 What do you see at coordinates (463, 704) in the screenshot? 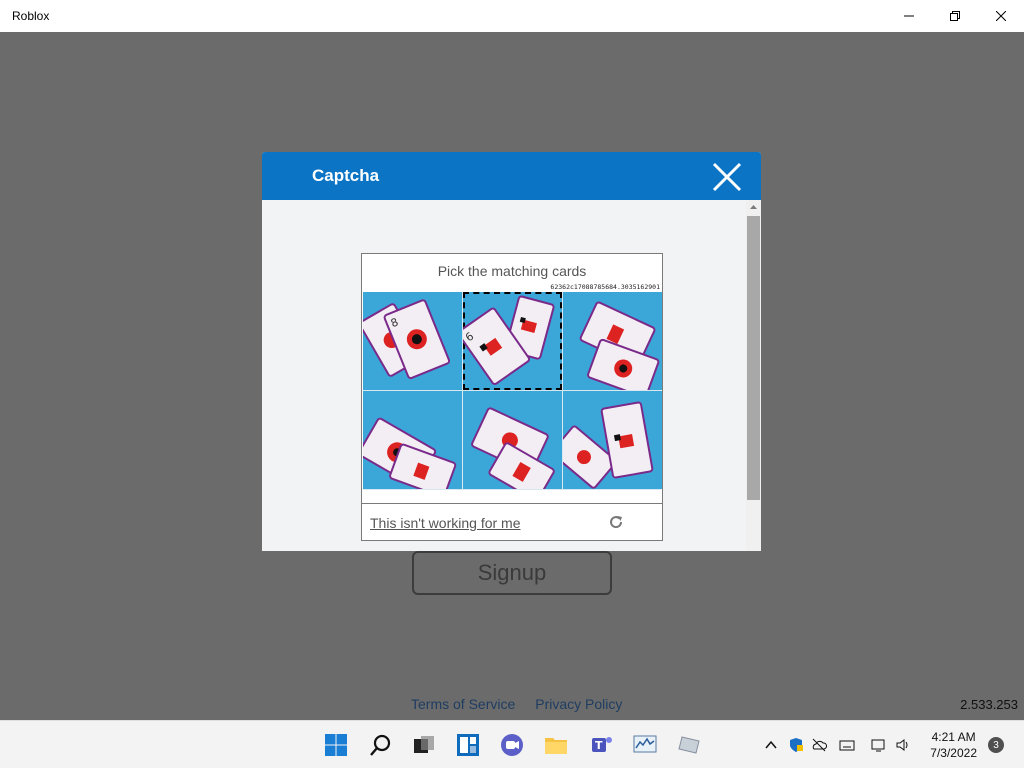
I see `terms-of-service-link: Terms of Service` at bounding box center [463, 704].